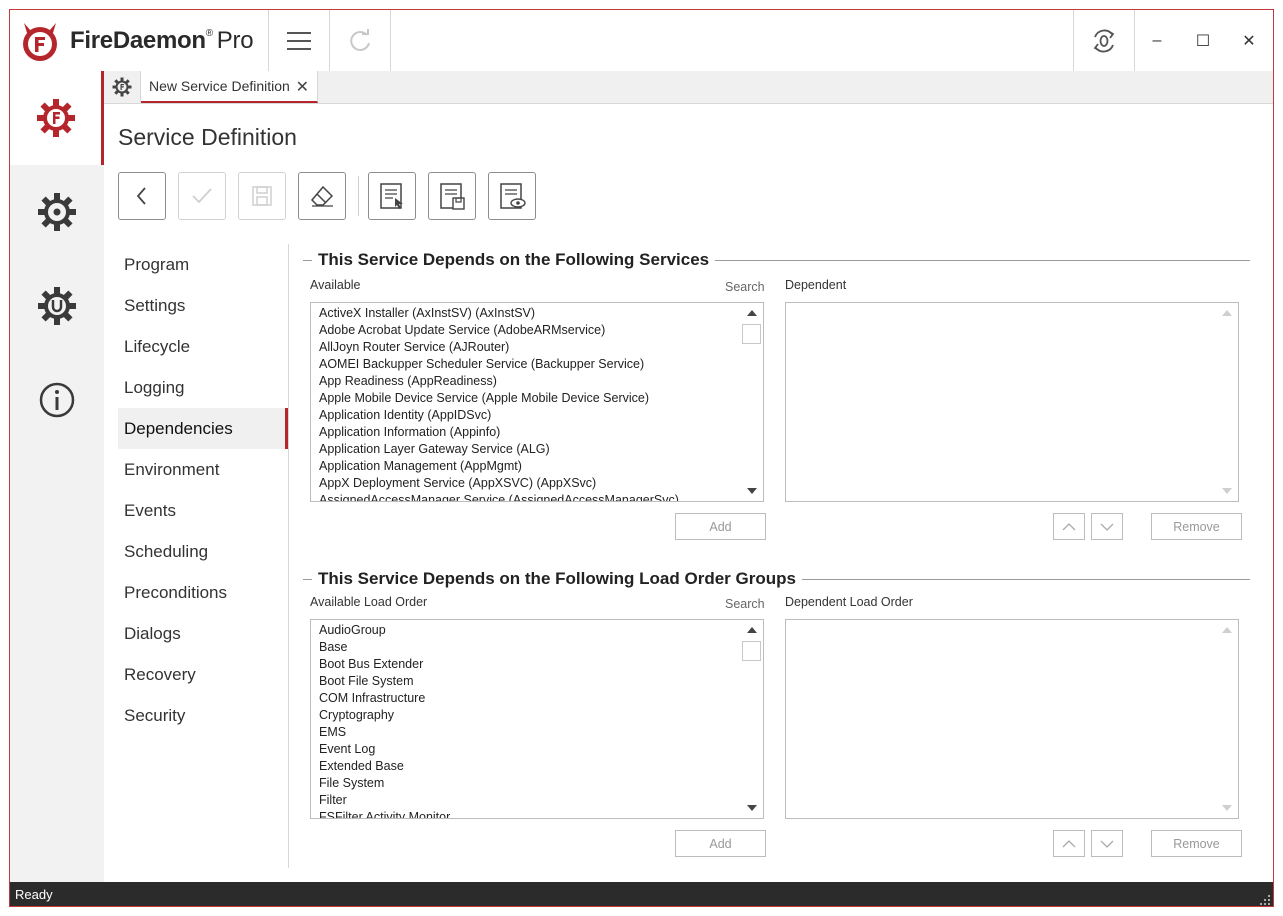 The image size is (1283, 916). I want to click on minimize-button: –, so click(1157, 40).